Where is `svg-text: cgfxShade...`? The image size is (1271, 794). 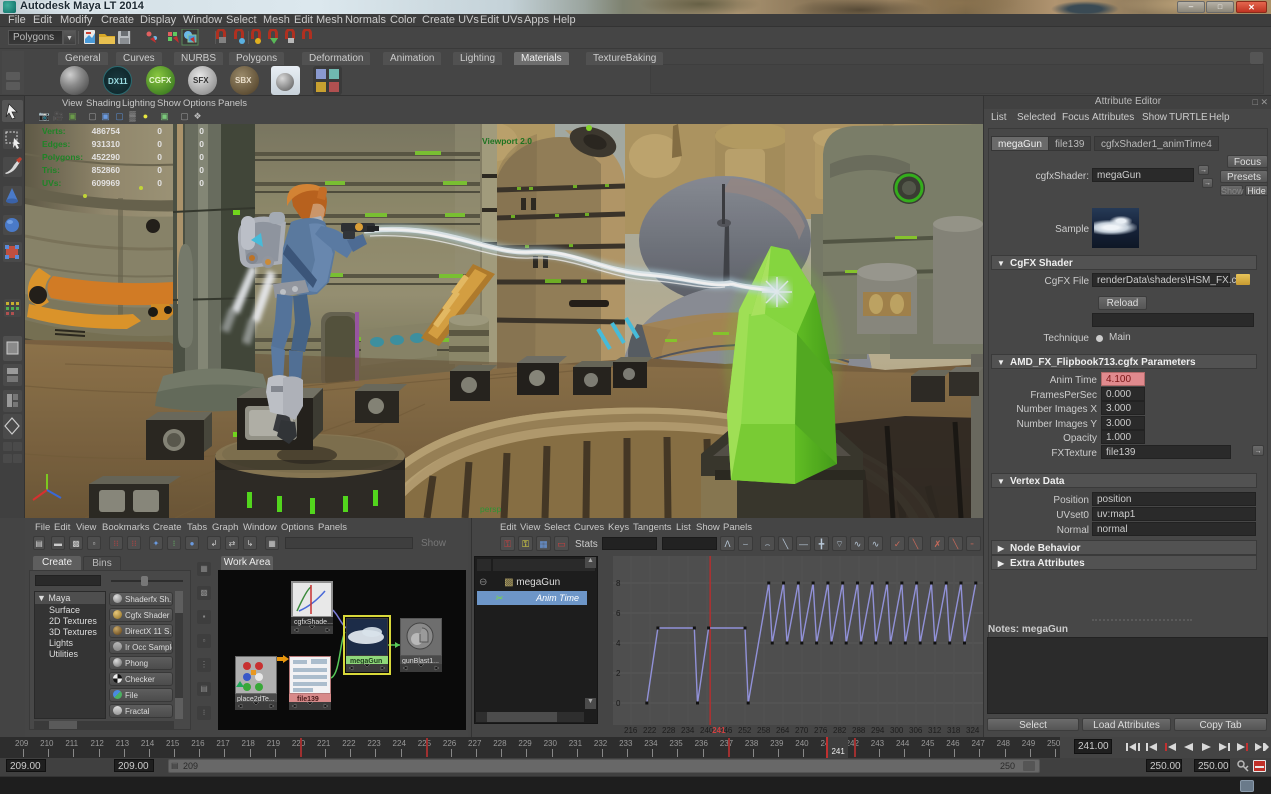
svg-text: cgfxShade... is located at coordinates (313, 622).